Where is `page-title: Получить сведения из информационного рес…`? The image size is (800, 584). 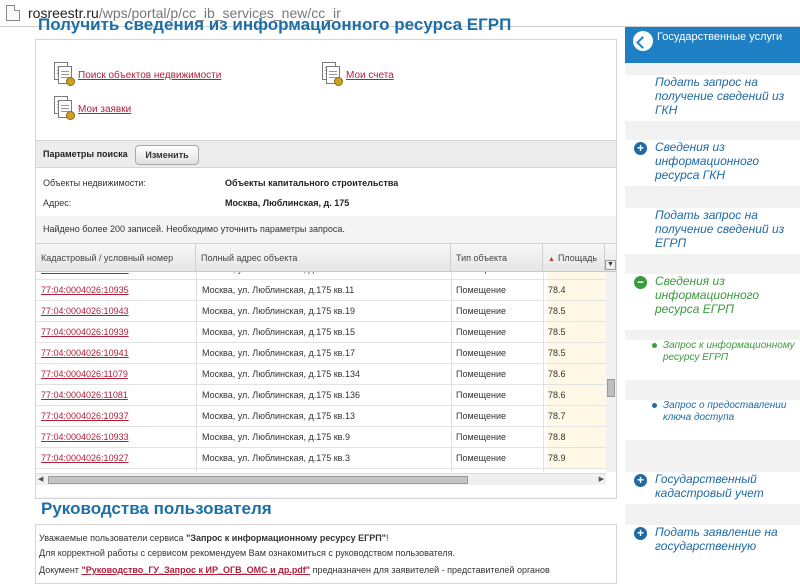 page-title: Получить сведения из информационного рес… is located at coordinates (275, 24).